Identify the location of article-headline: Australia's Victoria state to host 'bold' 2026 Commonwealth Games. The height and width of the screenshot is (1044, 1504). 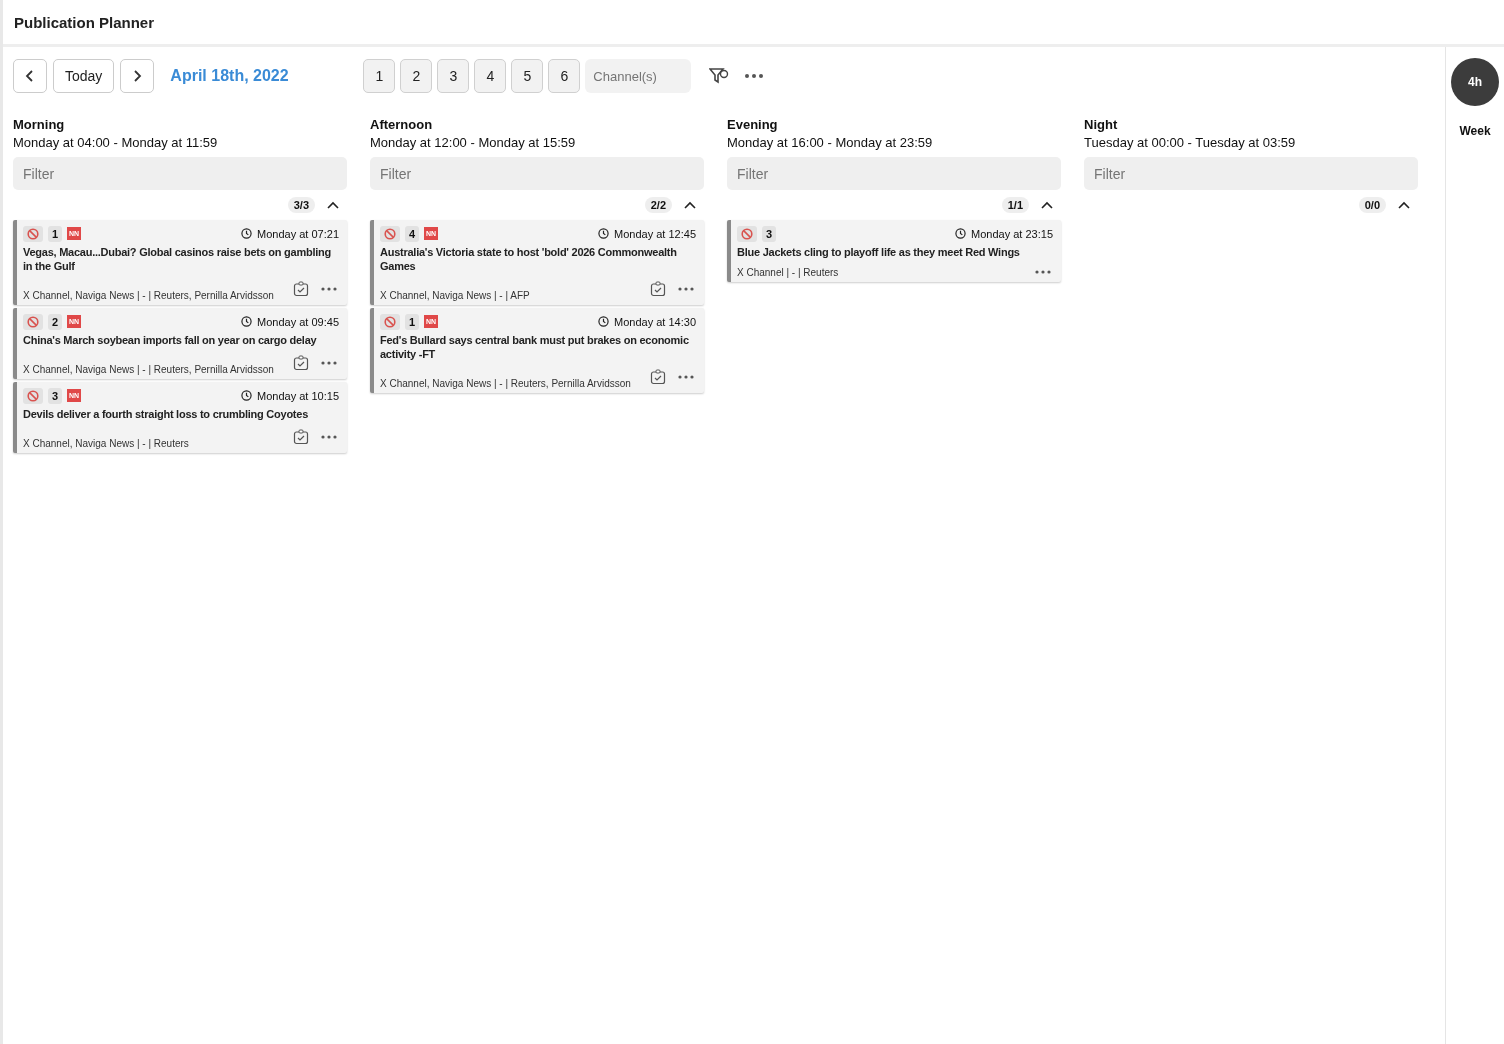
(529, 259).